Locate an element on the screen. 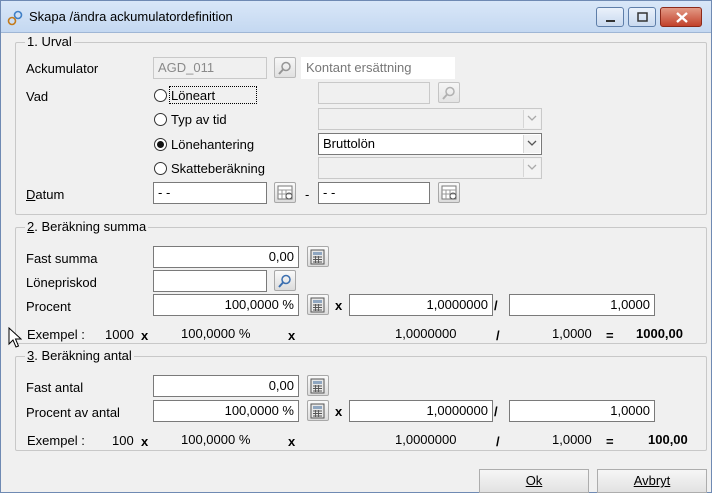 The image size is (712, 493). ackumulator-label: Ackumulator is located at coordinates (62, 68).